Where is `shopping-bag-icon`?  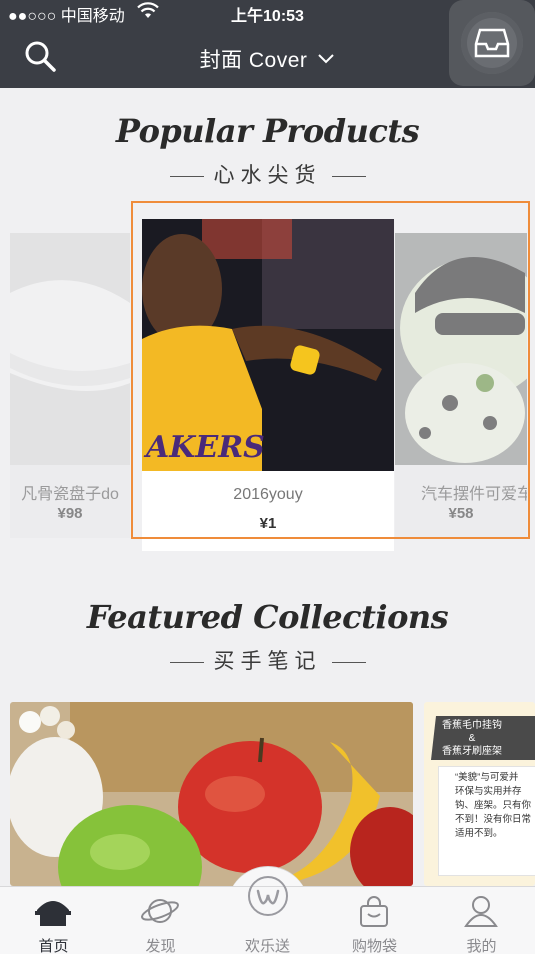 shopping-bag-icon is located at coordinates (374, 911).